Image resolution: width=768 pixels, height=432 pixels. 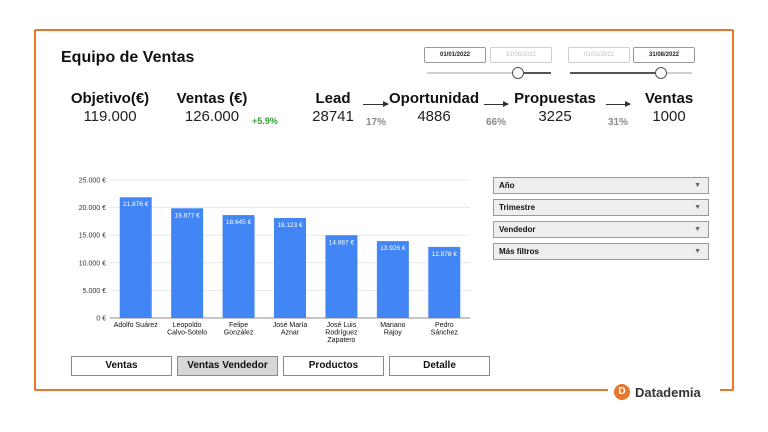 I want to click on x-tick-label: Calvo-Sotelo, so click(x=187, y=333).